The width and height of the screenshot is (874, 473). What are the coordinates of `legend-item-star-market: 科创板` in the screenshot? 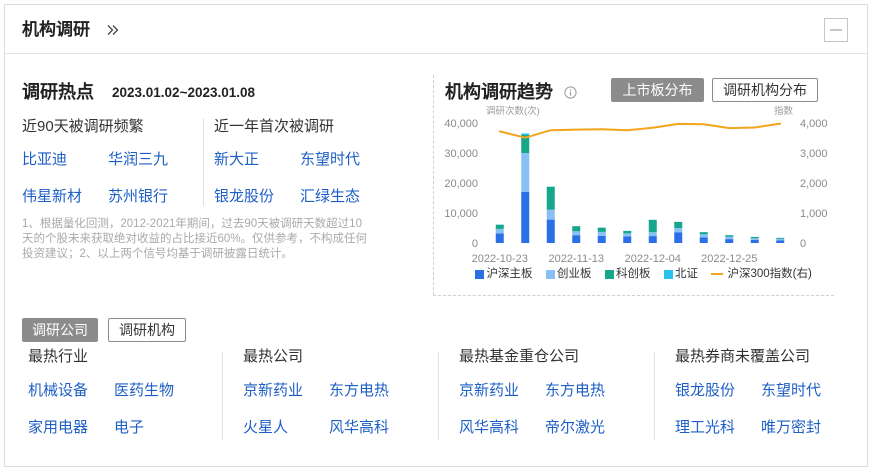 It's located at (627, 274).